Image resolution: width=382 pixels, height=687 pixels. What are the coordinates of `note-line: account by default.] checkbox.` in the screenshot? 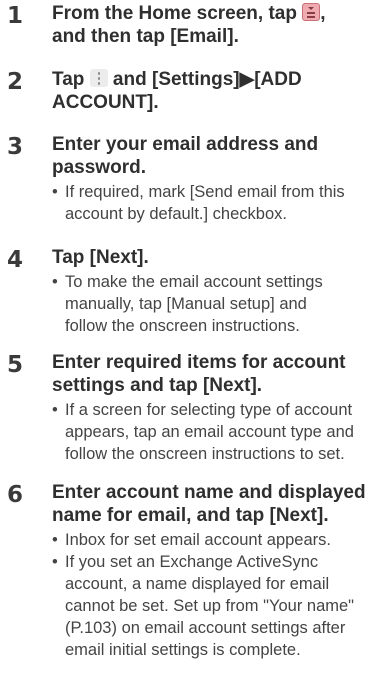 It's located at (176, 214).